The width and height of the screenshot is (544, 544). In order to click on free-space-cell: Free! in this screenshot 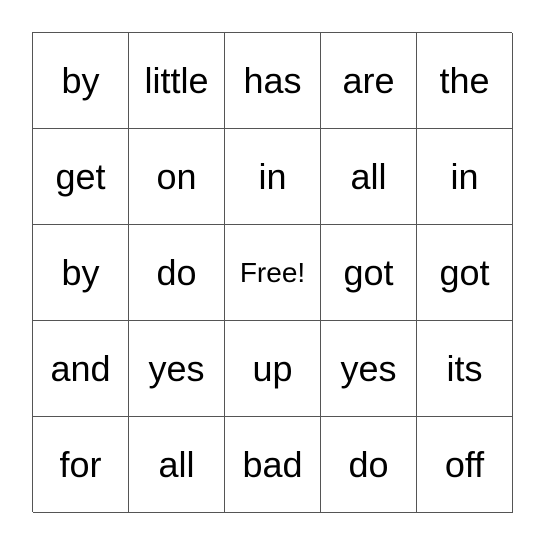, I will do `click(273, 273)`.